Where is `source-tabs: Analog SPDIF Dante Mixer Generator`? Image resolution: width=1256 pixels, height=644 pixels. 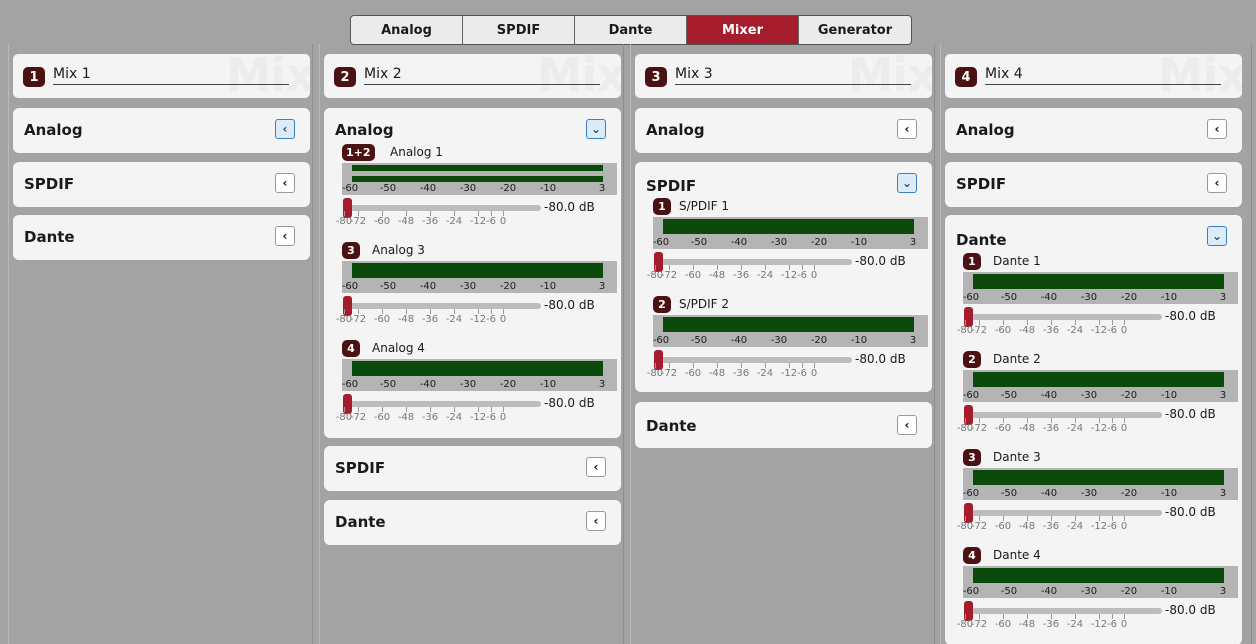
source-tabs: Analog SPDIF Dante Mixer Generator is located at coordinates (631, 30).